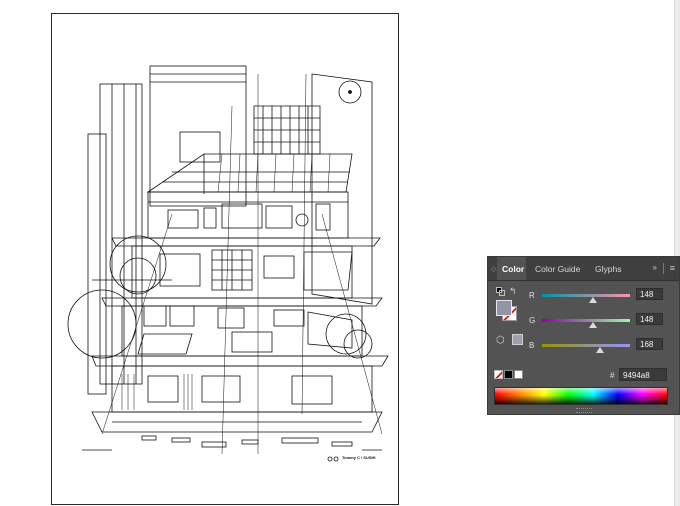 This screenshot has width=680, height=506. What do you see at coordinates (558, 268) in the screenshot?
I see `tab-color-guide: Color Guide` at bounding box center [558, 268].